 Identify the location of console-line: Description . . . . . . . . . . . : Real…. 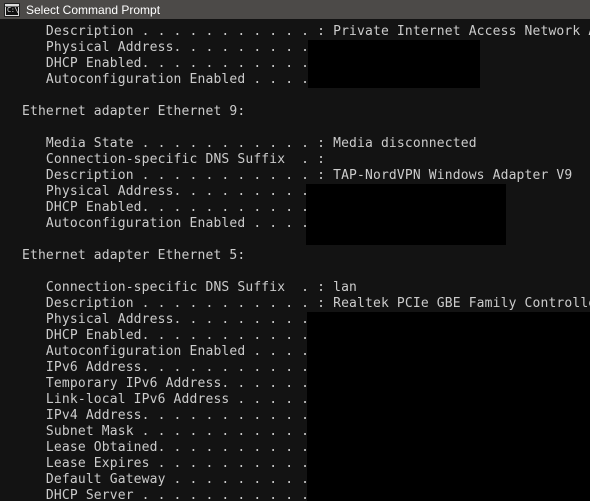
(306, 303).